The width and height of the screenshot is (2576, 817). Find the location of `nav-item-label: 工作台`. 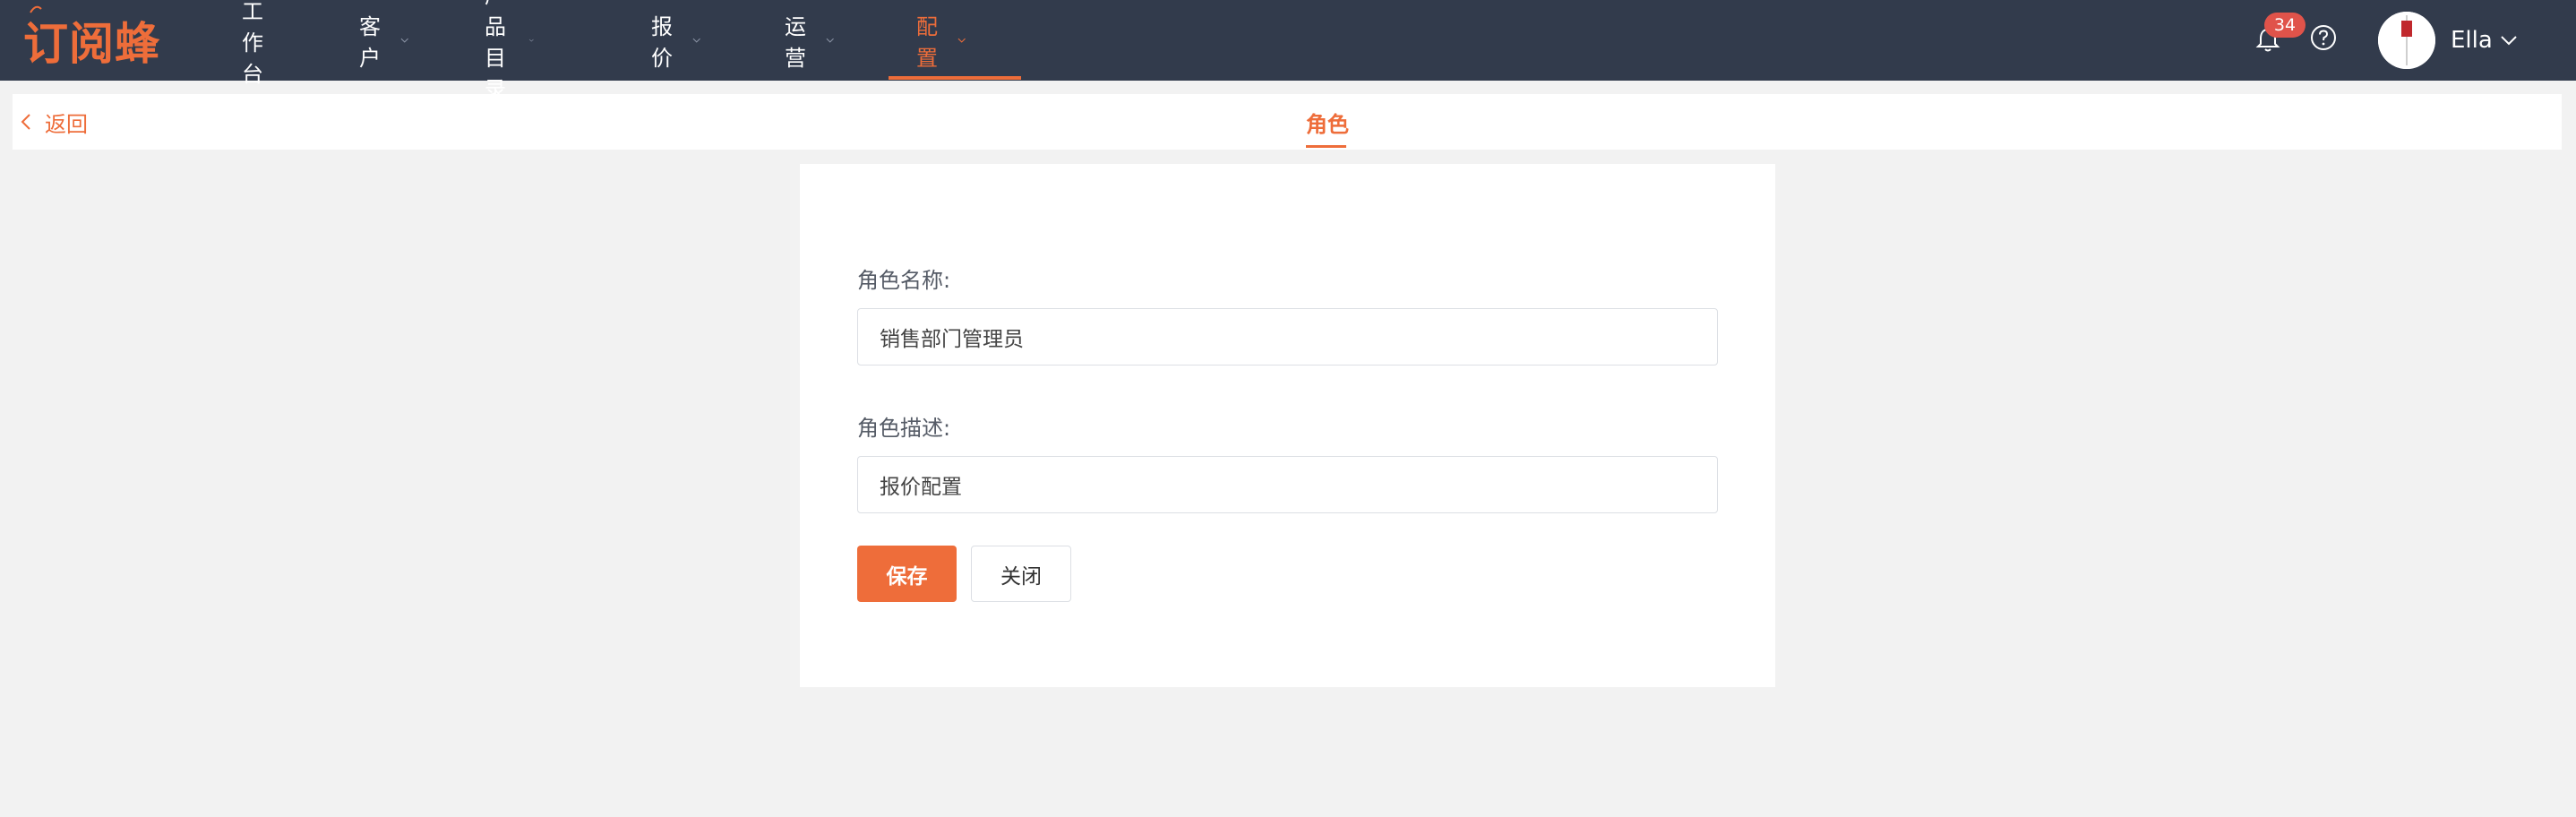

nav-item-label: 工作台 is located at coordinates (252, 43).